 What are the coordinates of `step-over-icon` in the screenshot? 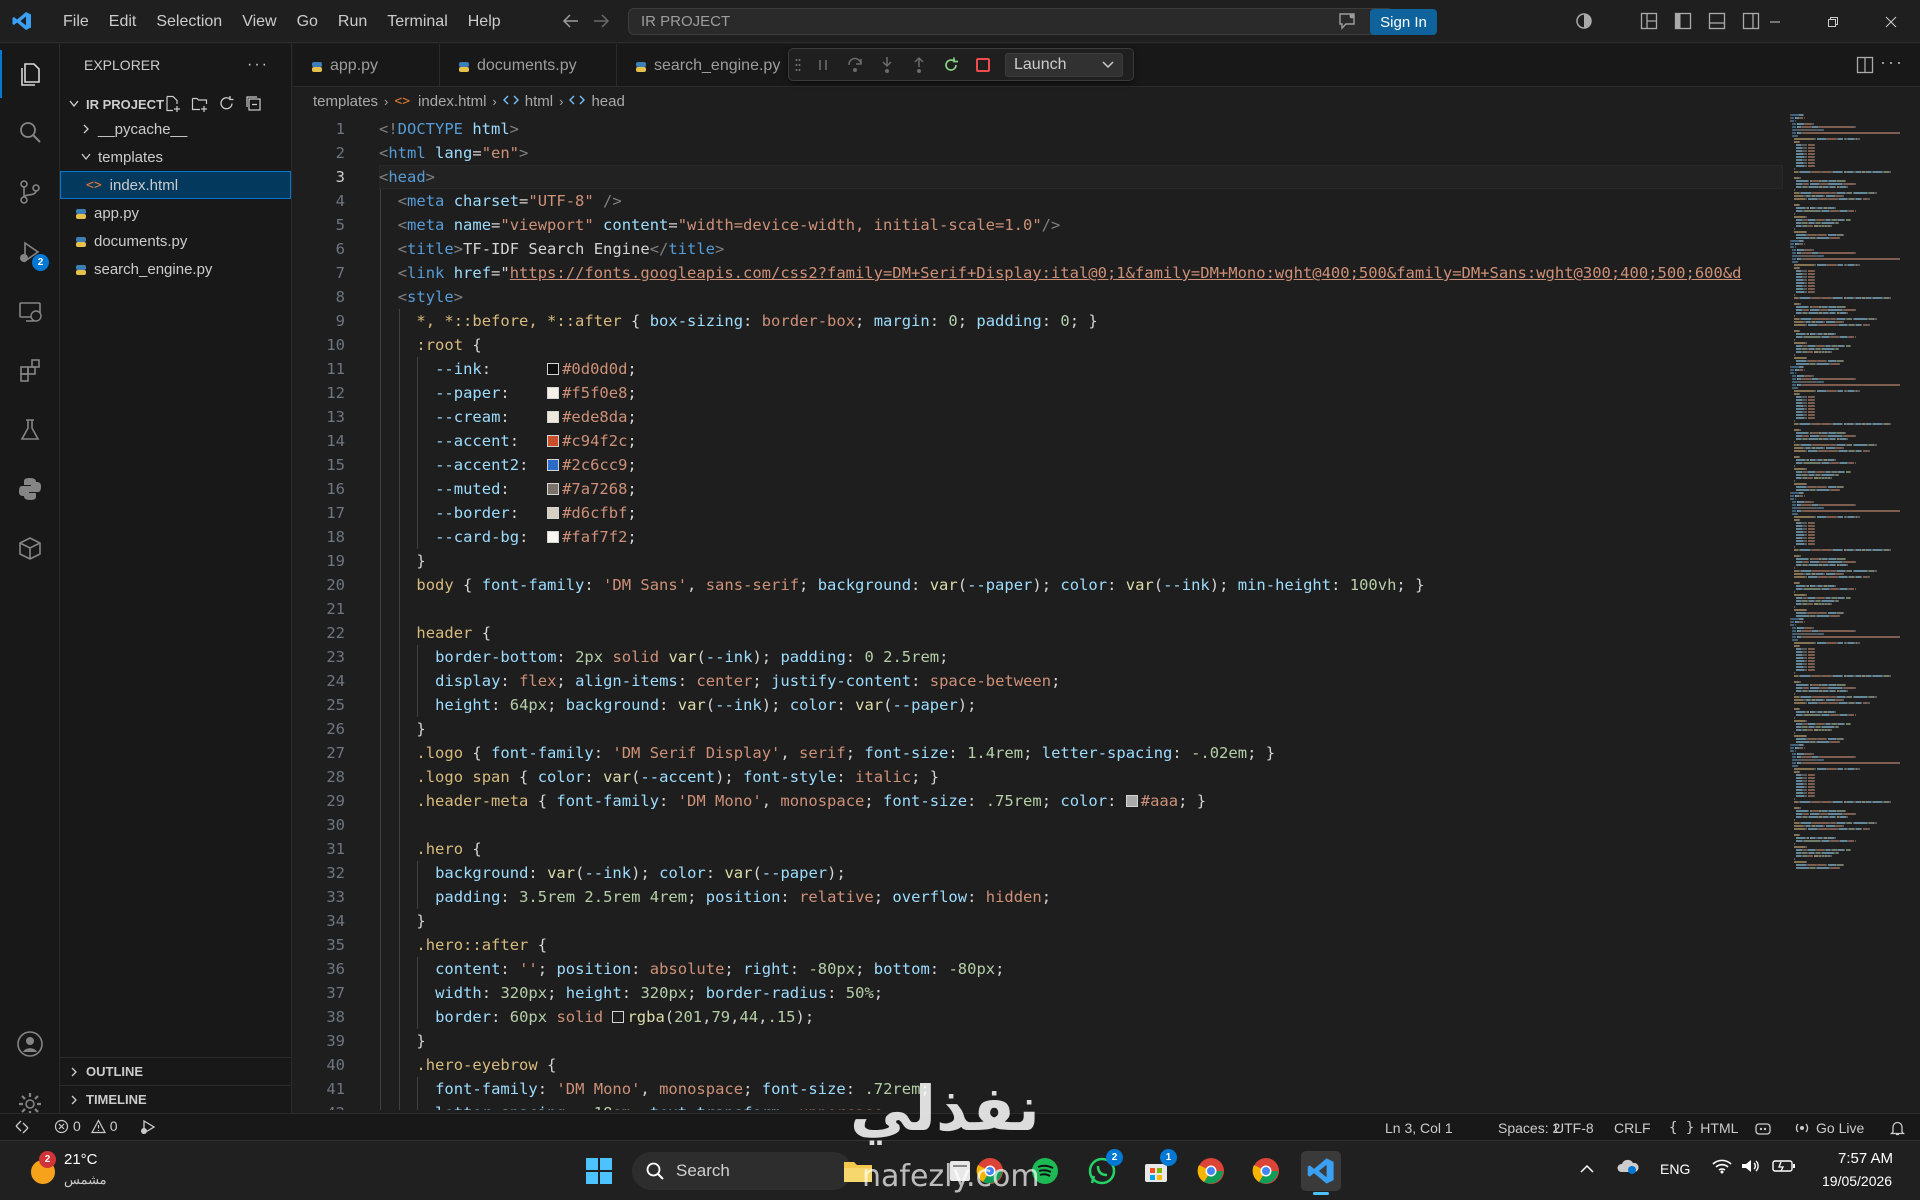 It's located at (855, 64).